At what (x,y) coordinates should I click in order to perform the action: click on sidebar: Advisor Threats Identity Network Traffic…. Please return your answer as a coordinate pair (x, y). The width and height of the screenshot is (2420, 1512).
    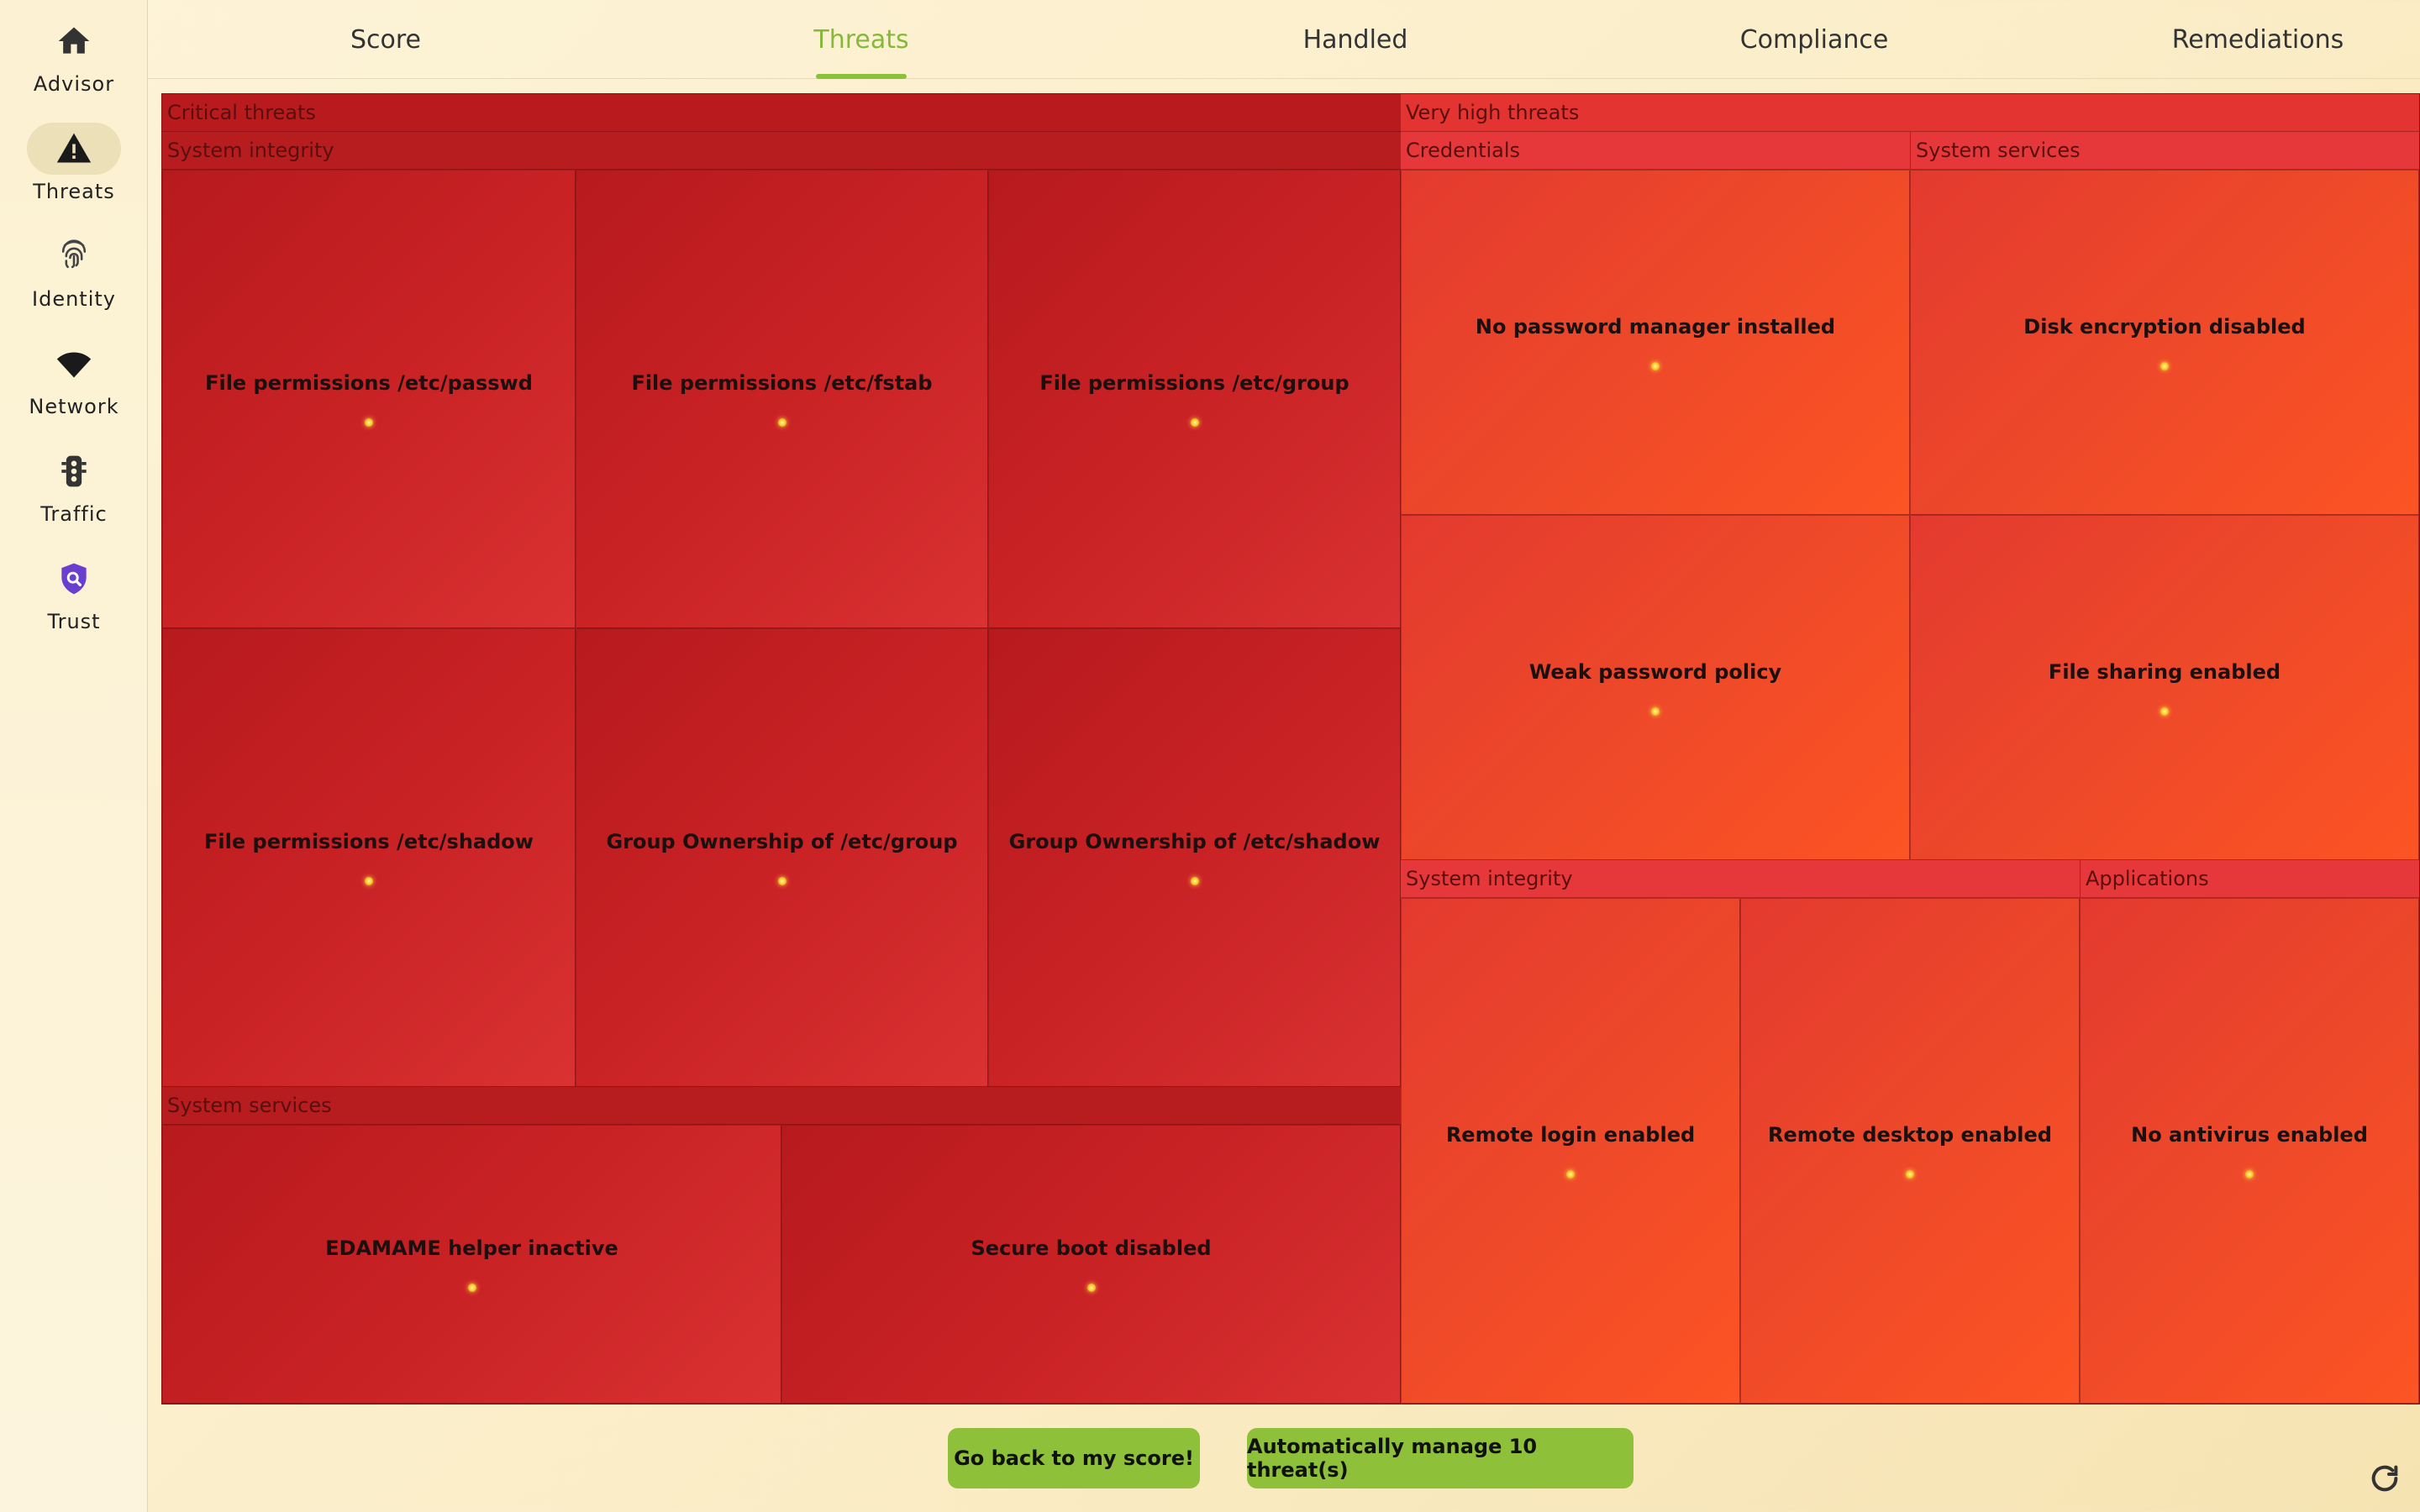
    Looking at the image, I should click on (74, 756).